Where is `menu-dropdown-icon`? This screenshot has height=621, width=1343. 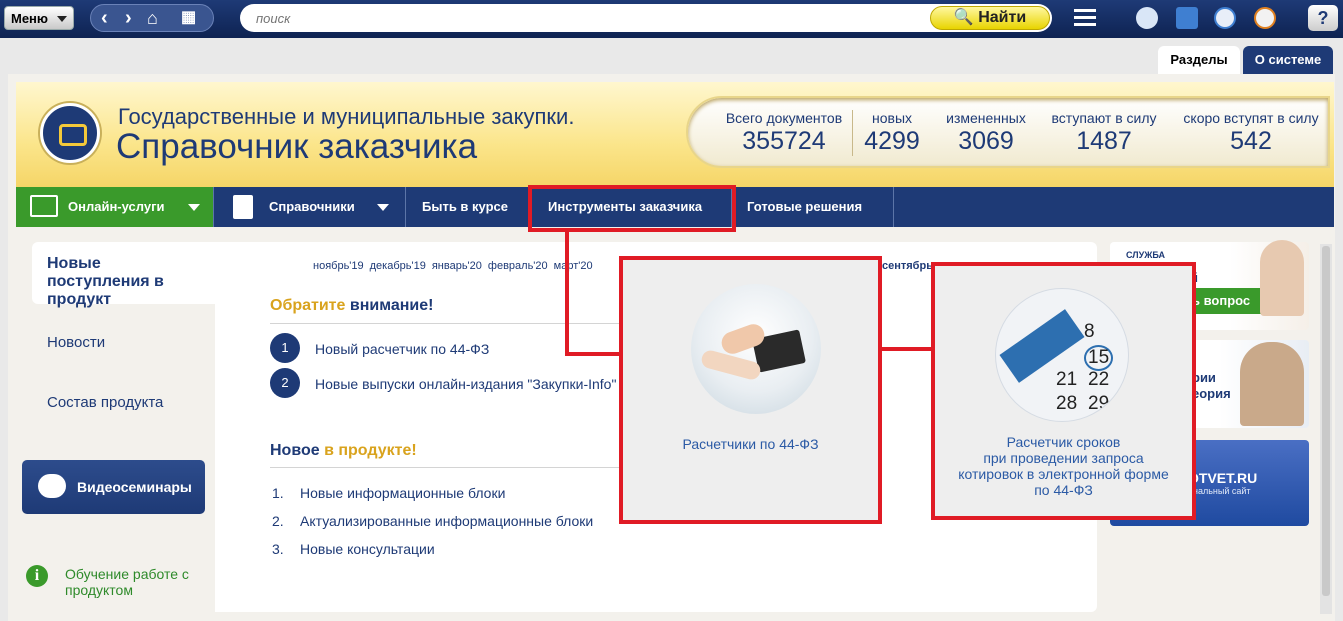
menu-dropdown-icon is located at coordinates (62, 19).